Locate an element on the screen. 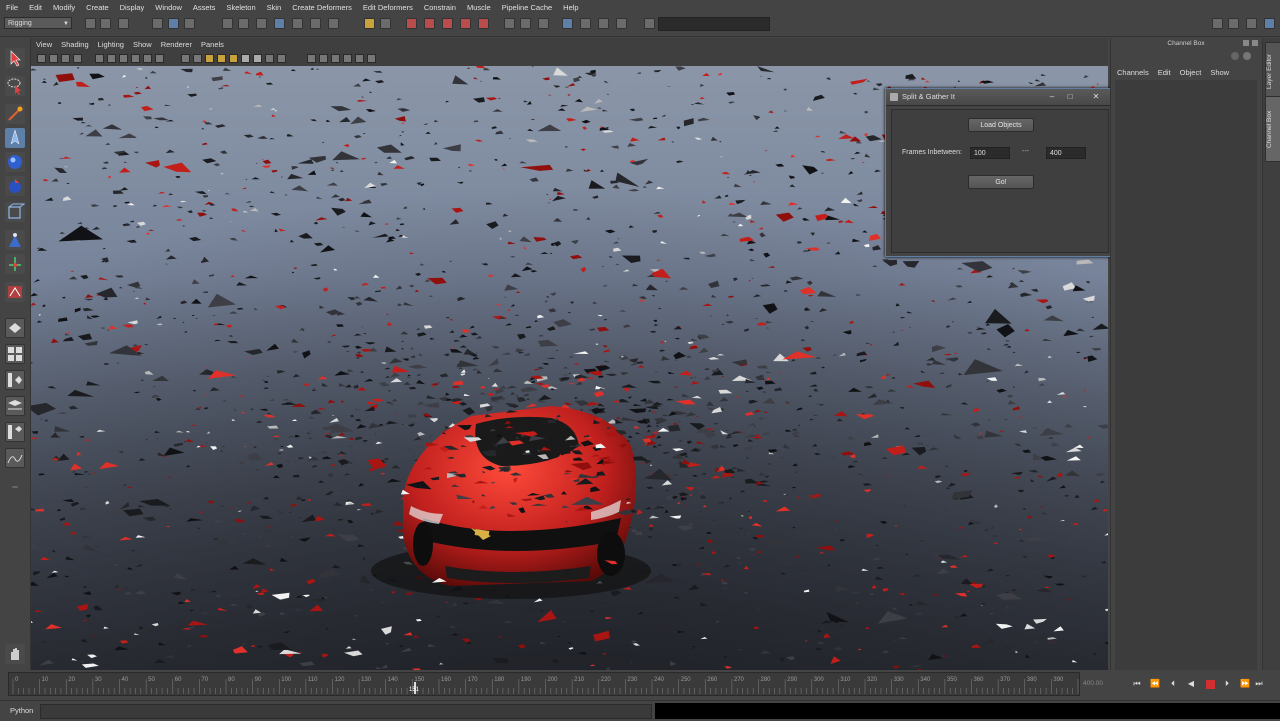 This screenshot has width=1280, height=721. panel-menu-renderer: Renderer is located at coordinates (176, 44).